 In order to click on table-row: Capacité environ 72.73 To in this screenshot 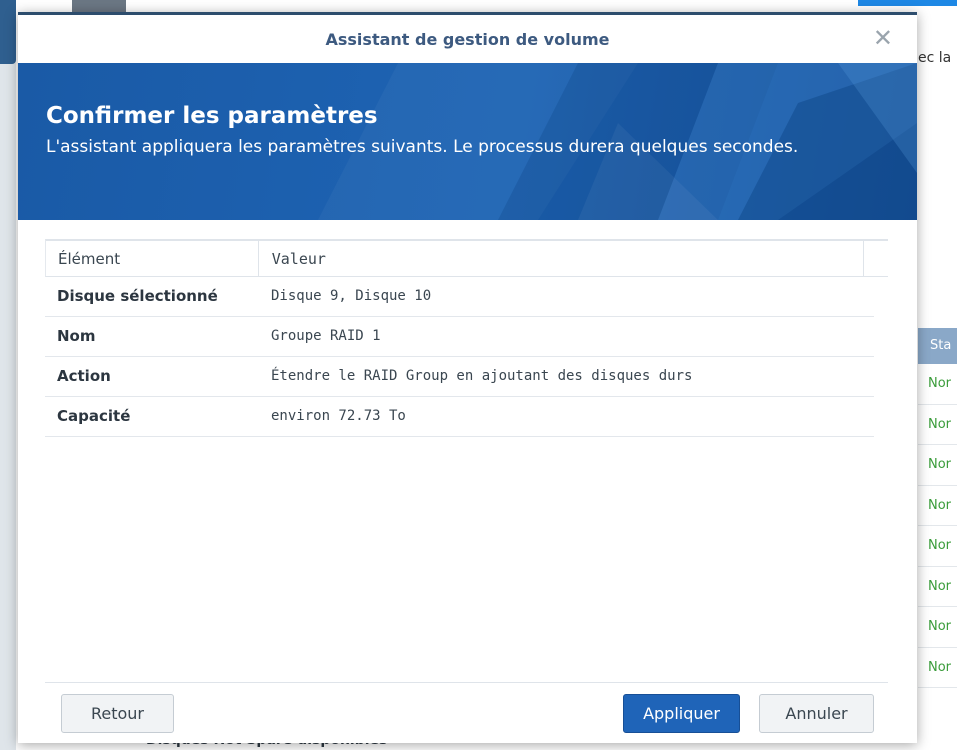, I will do `click(459, 417)`.